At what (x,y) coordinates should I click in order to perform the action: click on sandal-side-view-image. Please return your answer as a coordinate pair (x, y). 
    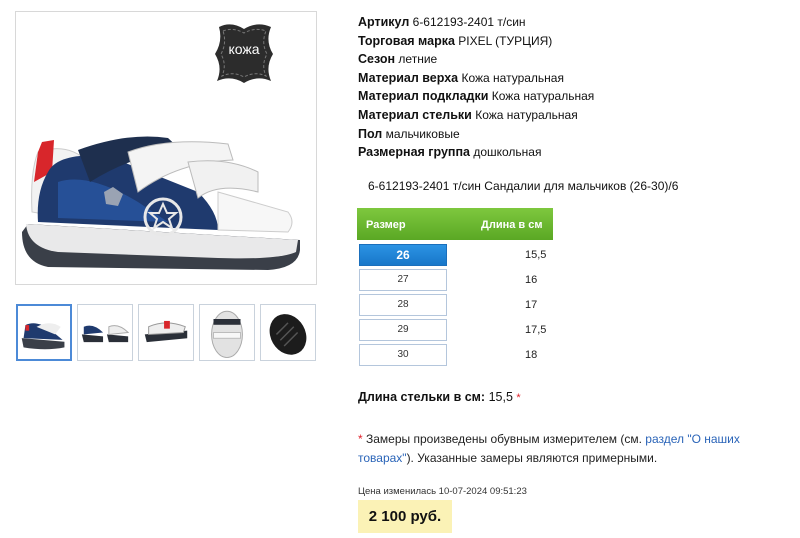
    Looking at the image, I should click on (161, 203).